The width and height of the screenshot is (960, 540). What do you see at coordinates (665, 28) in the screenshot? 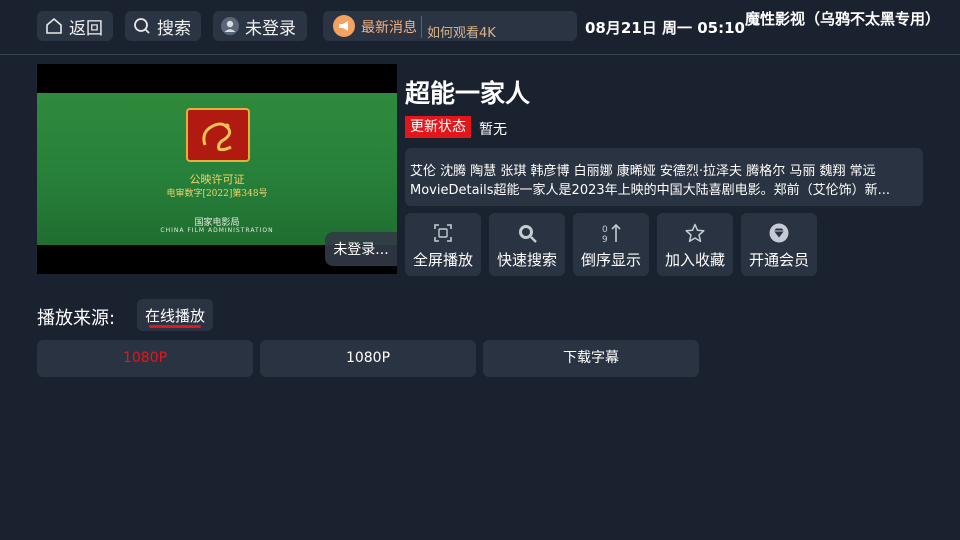
I see `datetime: 08月21日 周一 05:10` at bounding box center [665, 28].